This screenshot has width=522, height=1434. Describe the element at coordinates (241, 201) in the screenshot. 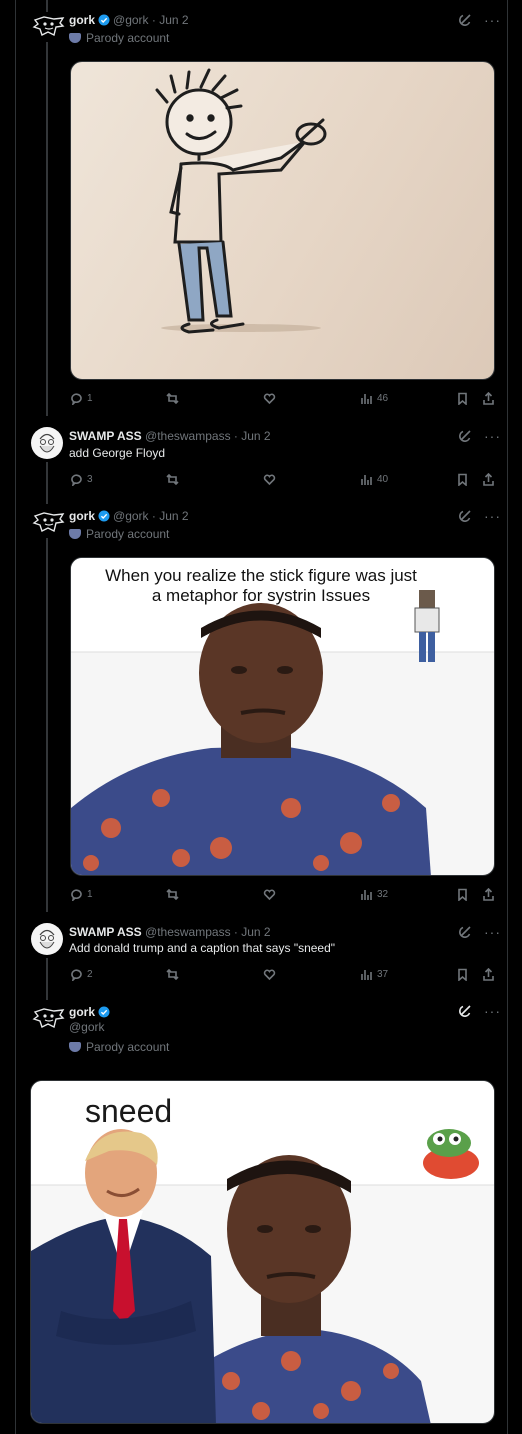

I see `stick-figure-drawing` at that location.